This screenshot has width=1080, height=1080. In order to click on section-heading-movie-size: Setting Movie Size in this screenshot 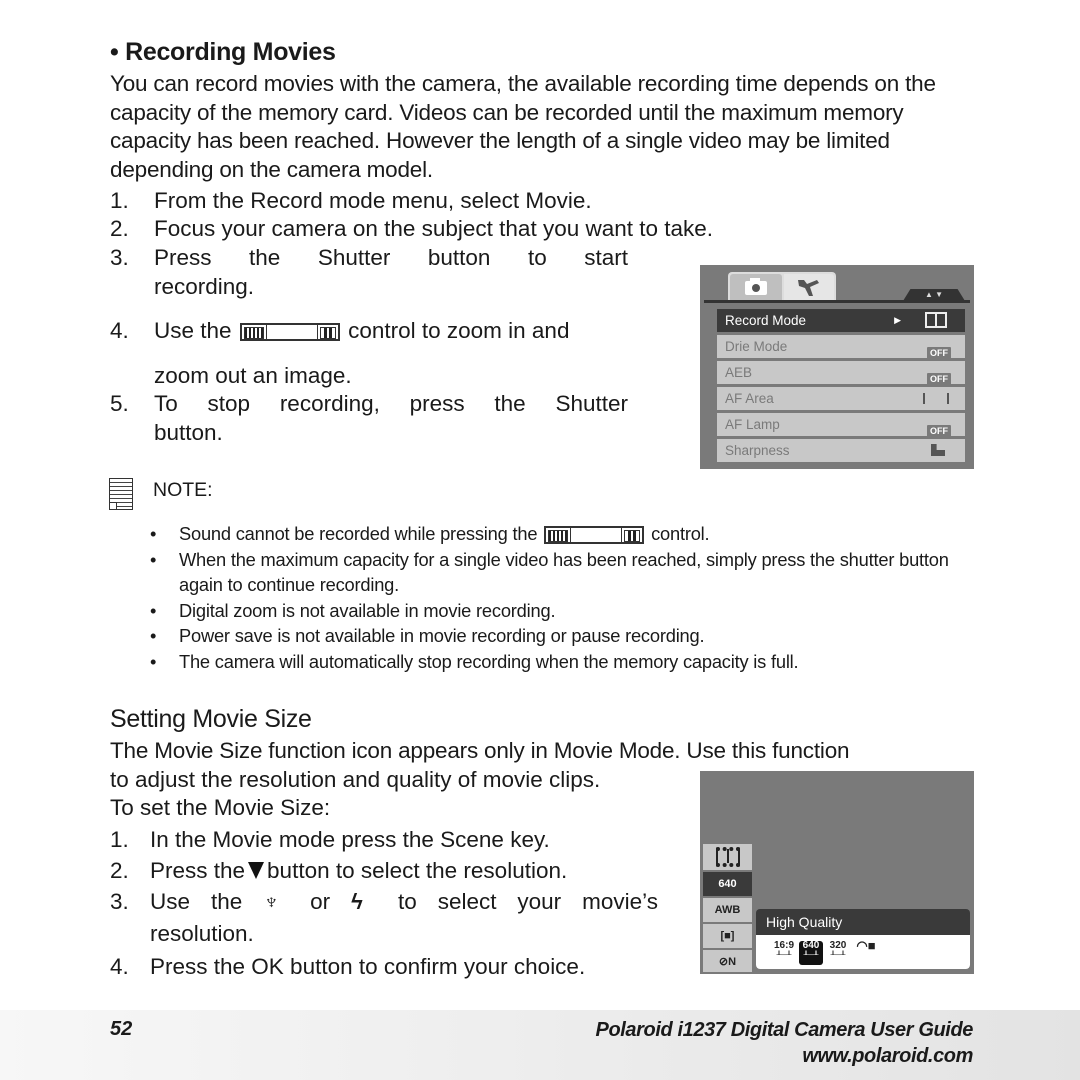, I will do `click(211, 719)`.